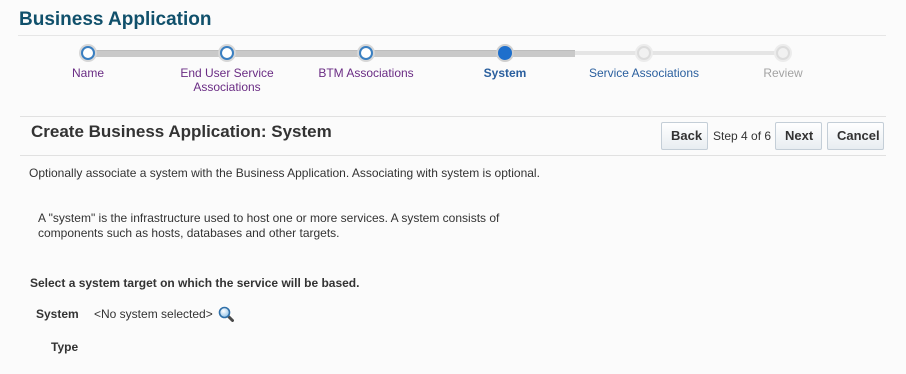  What do you see at coordinates (684, 136) in the screenshot?
I see `back-button: Back` at bounding box center [684, 136].